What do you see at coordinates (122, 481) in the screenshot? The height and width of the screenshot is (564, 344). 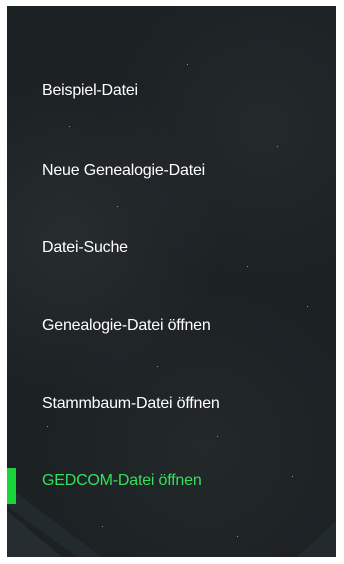 I see `menu-item-open-gedcom-file: GEDCOM-Datei öffnen` at bounding box center [122, 481].